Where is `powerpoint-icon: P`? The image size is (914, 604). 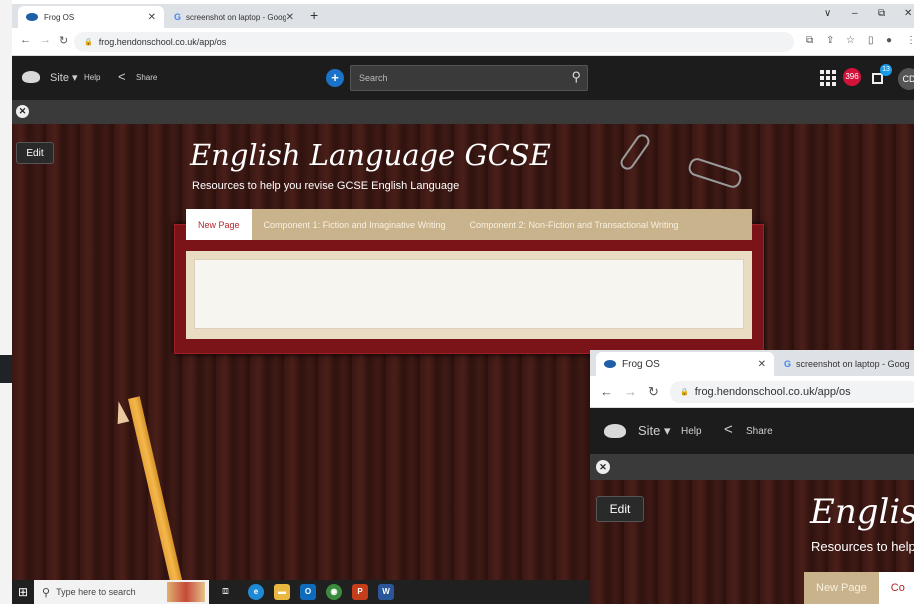
powerpoint-icon: P is located at coordinates (360, 592).